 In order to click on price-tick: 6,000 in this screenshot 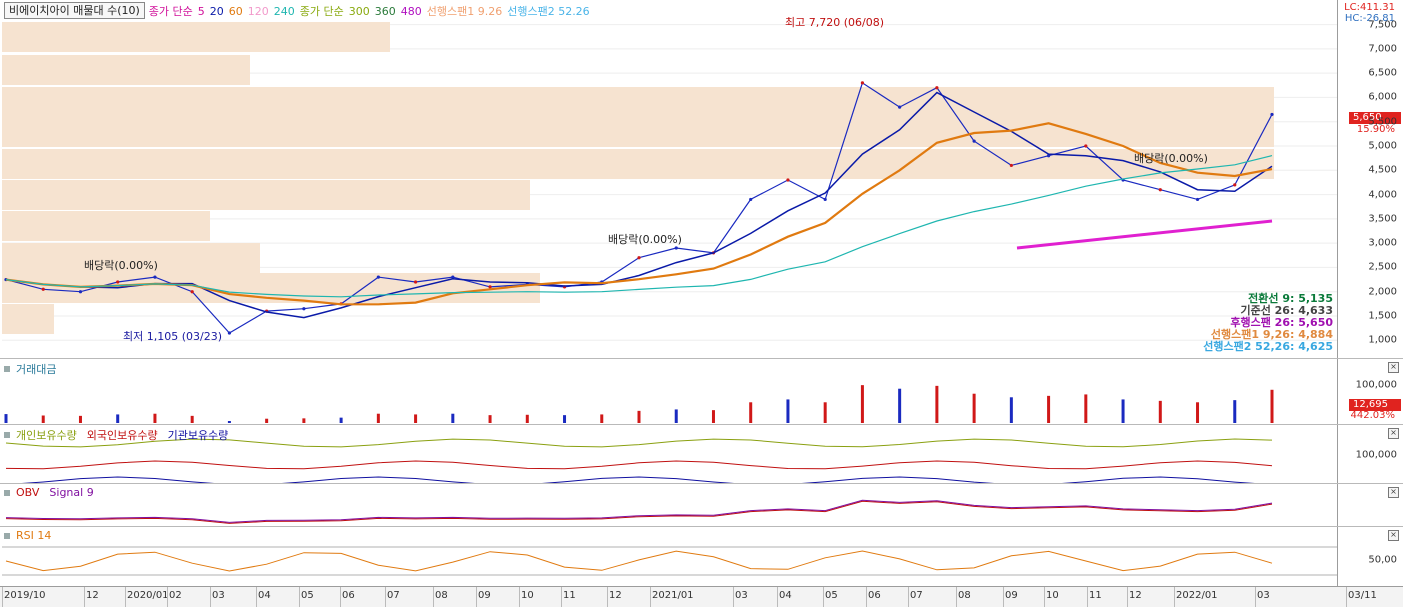, I will do `click(1382, 97)`.